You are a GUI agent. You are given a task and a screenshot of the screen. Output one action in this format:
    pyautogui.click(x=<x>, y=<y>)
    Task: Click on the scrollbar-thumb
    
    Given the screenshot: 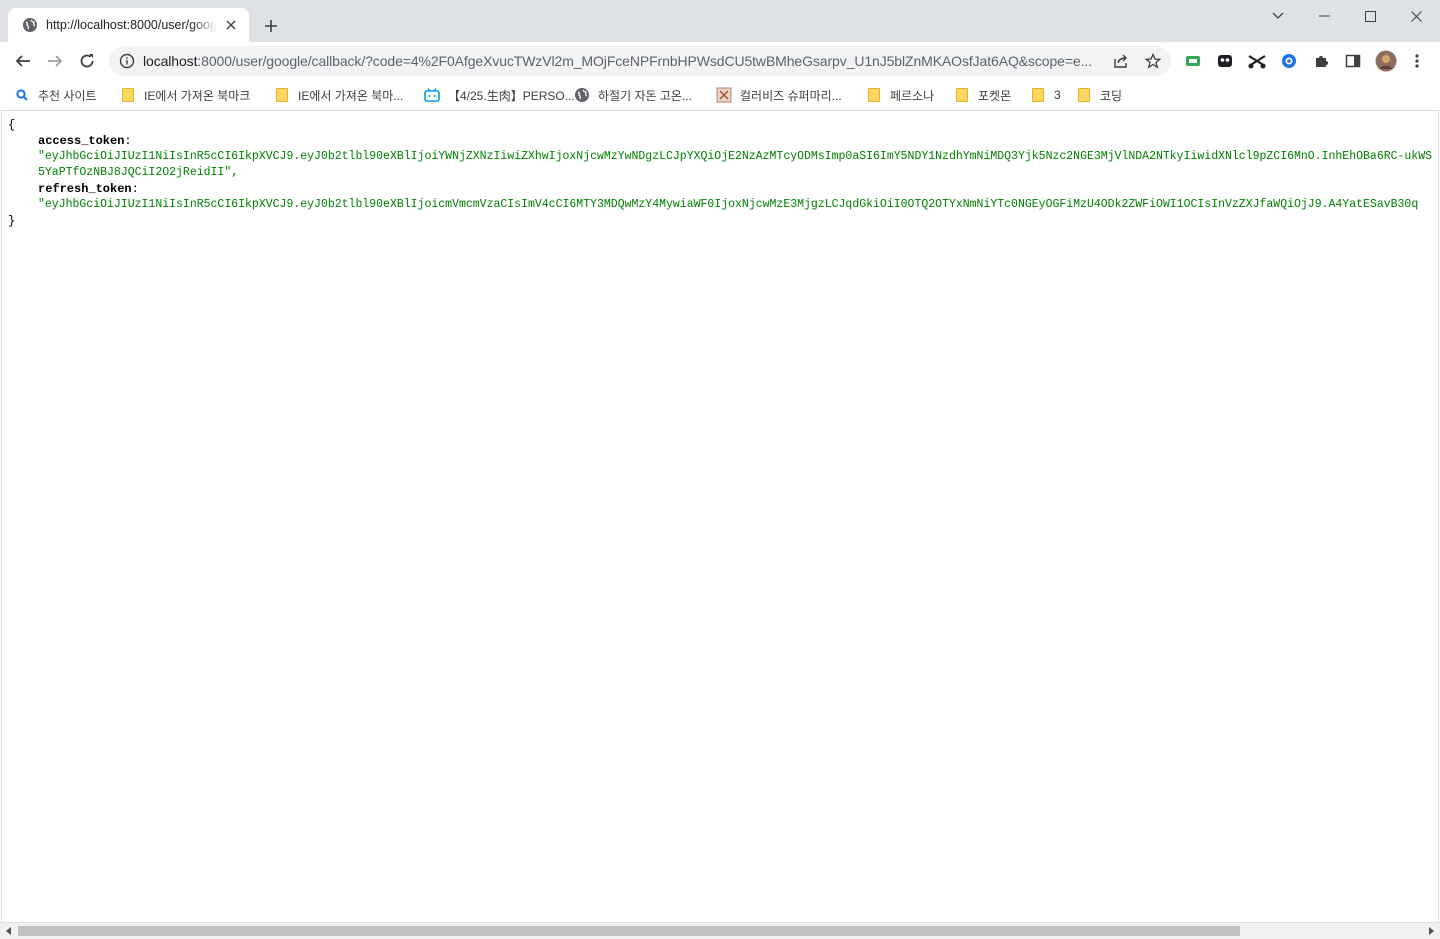 What is the action you would take?
    pyautogui.click(x=629, y=931)
    